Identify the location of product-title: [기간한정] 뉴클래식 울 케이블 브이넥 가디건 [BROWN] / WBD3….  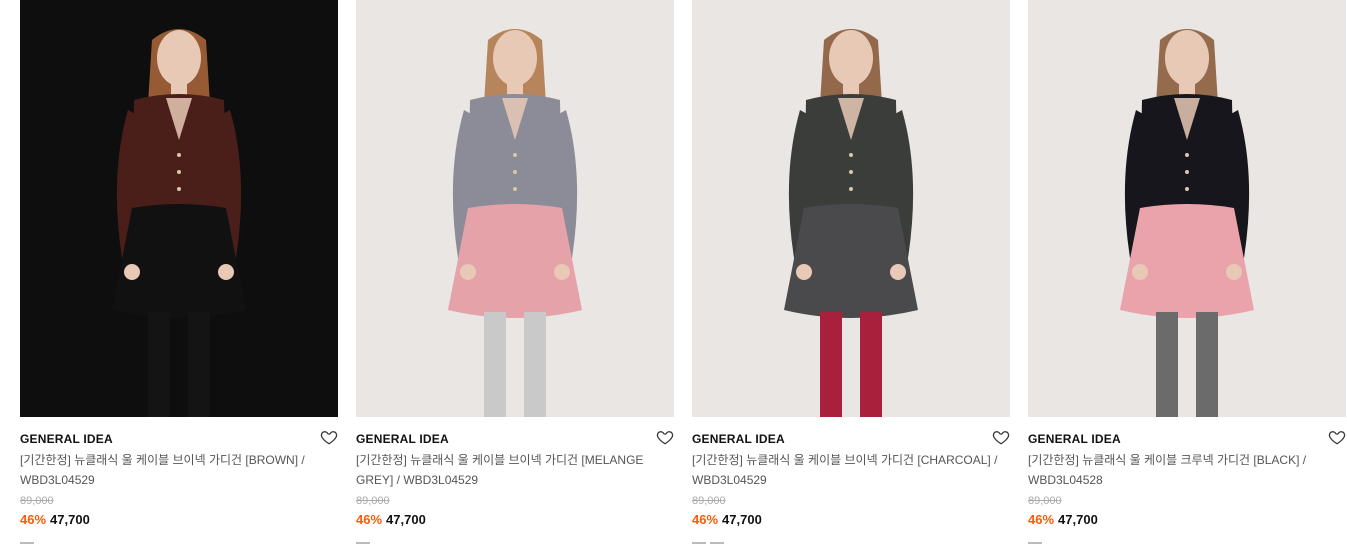
(179, 470).